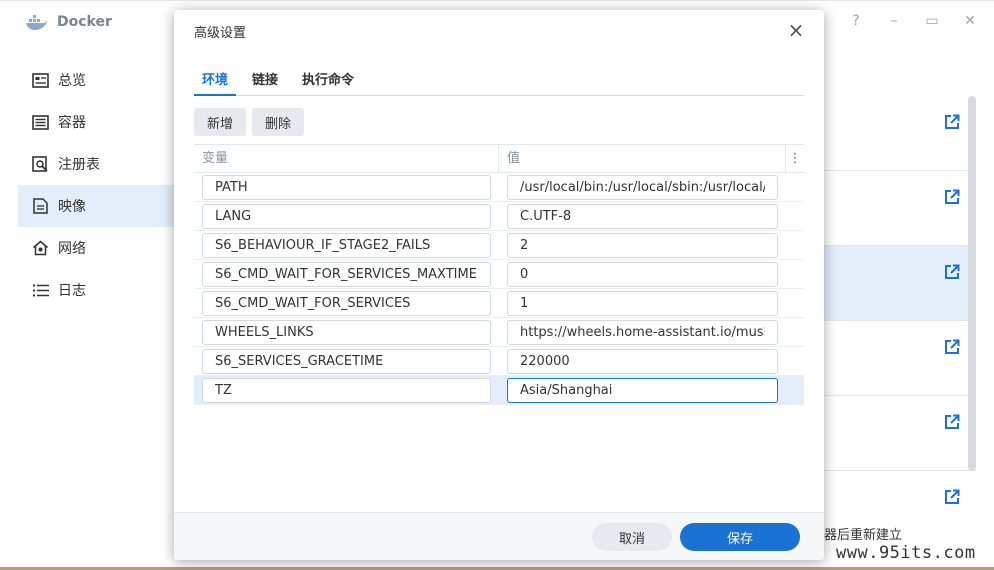 Image resolution: width=994 pixels, height=570 pixels. Describe the element at coordinates (499, 536) in the screenshot. I see `dialog-footer: 取消 保存` at that location.